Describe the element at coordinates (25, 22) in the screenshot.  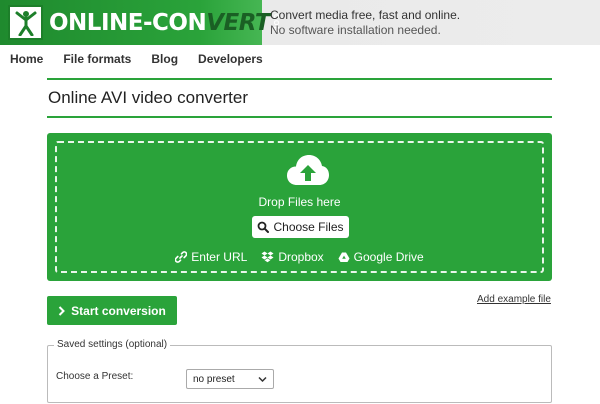
I see `person-arms-raised-icon` at that location.